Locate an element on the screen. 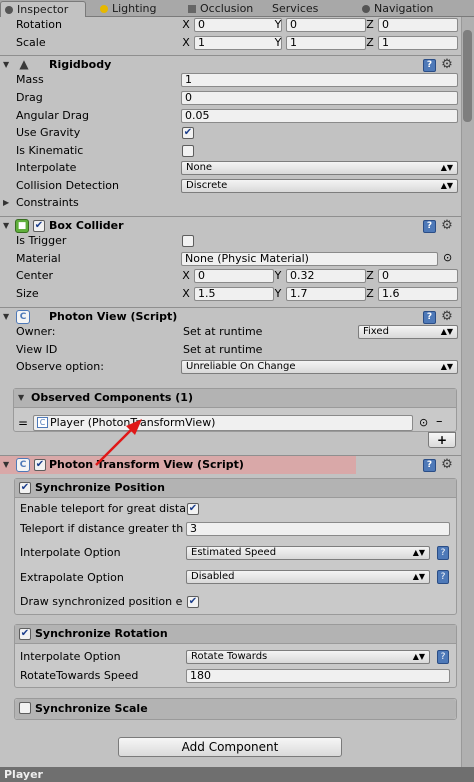  rotation-x-field: 0 is located at coordinates (238, 25).